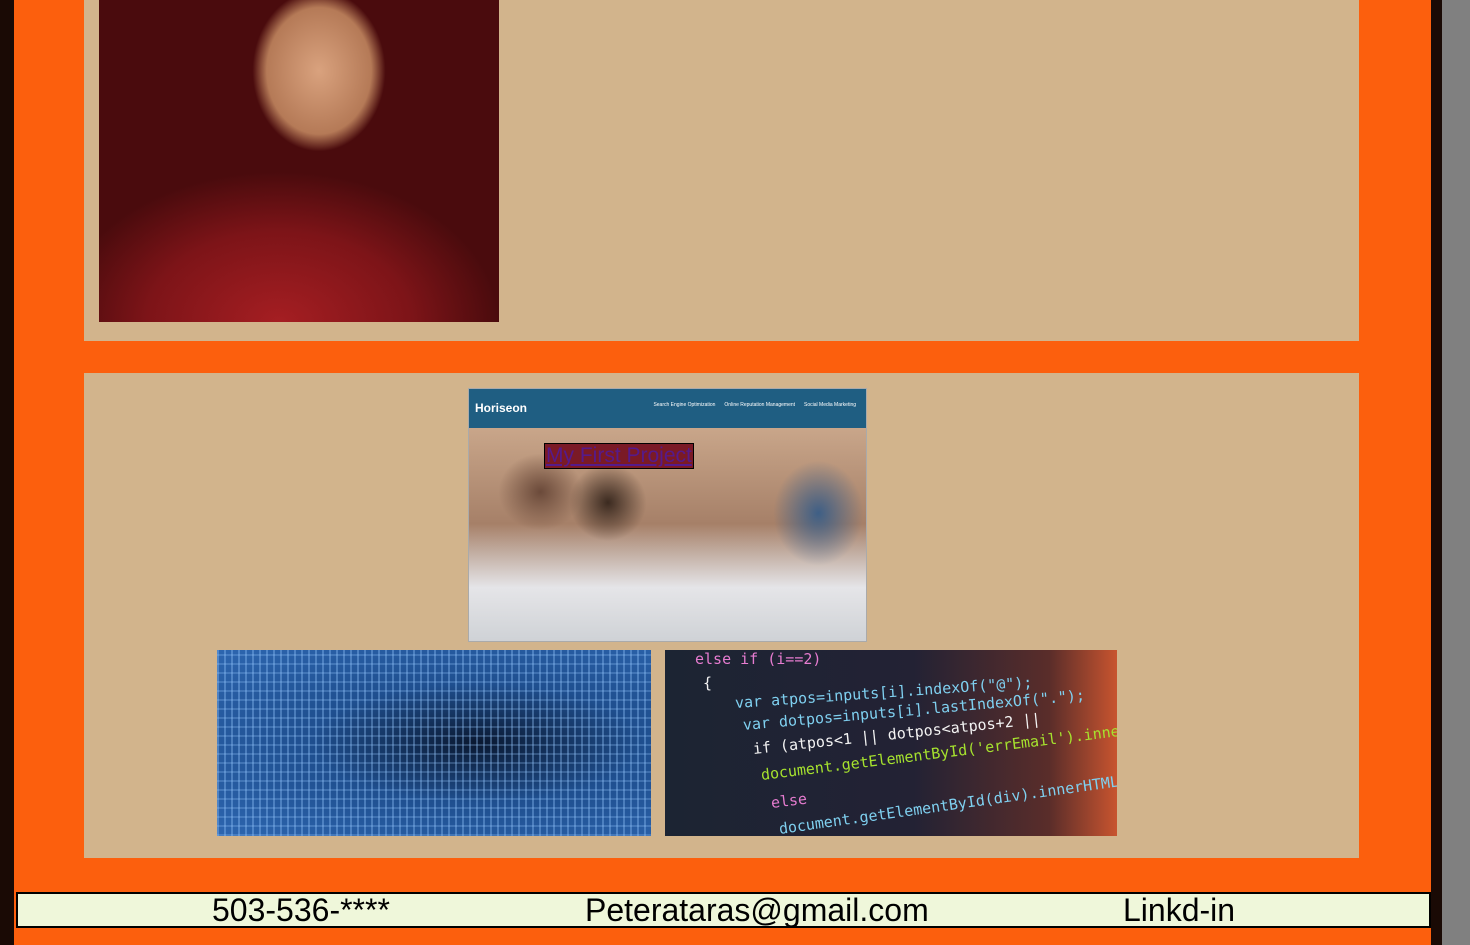 The image size is (1470, 945). Describe the element at coordinates (1179, 910) in the screenshot. I see `footer-linkedin-link: Linkd-in` at that location.